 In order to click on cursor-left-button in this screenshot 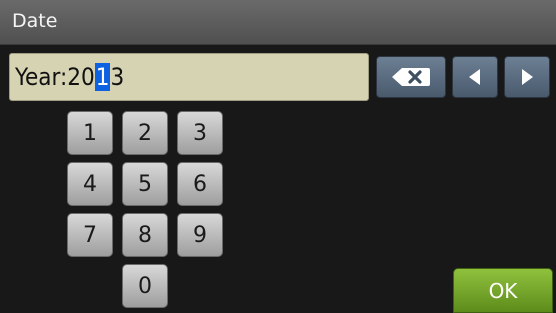, I will do `click(475, 77)`.